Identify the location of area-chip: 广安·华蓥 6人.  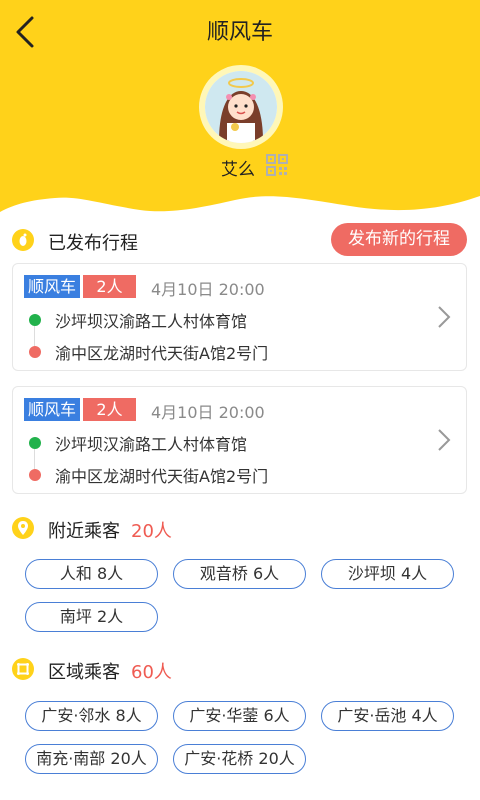
(239, 716).